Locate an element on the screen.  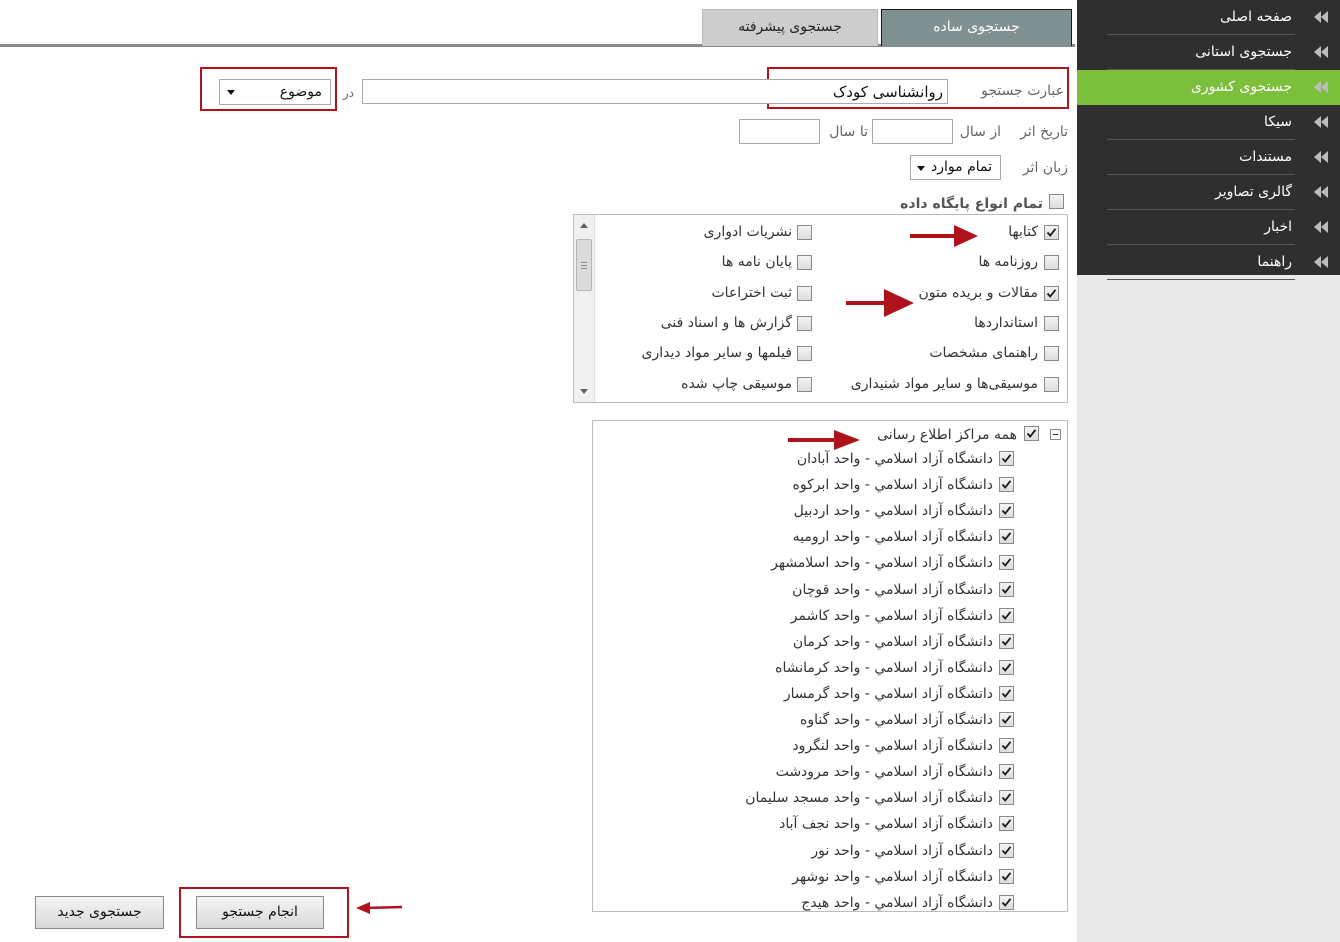
db-type-right-5-label: موسیقی‌ها و سایر مواد شنیداری is located at coordinates (944, 384).